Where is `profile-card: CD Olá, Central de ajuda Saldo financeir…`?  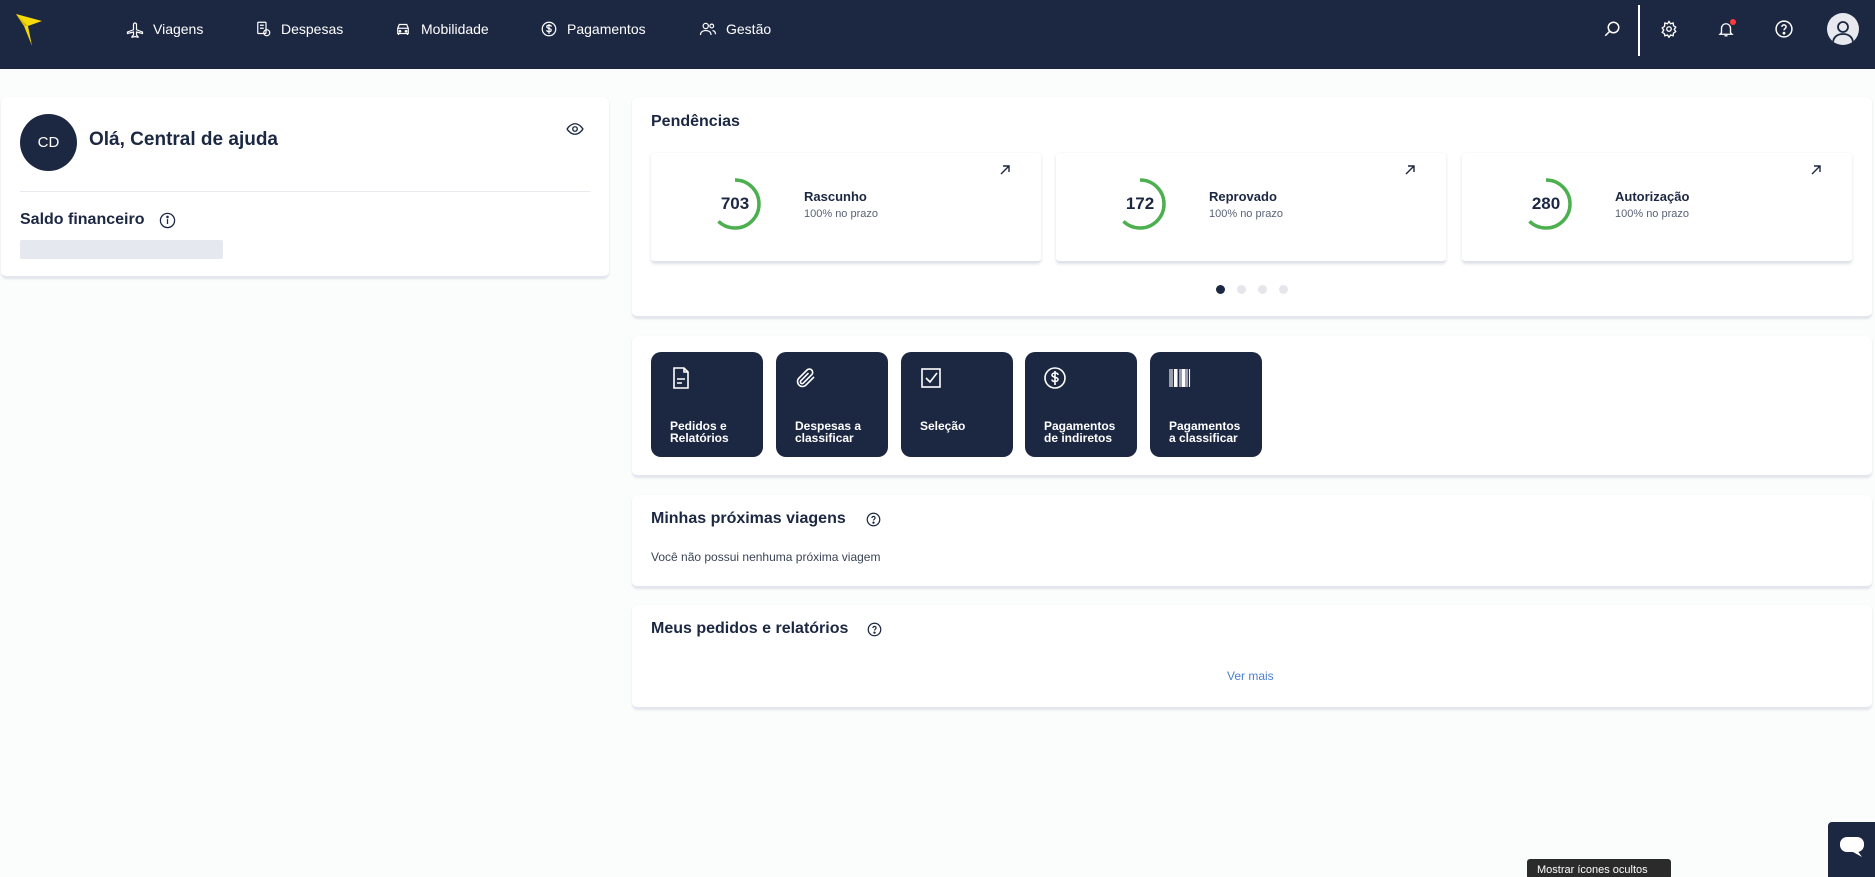
profile-card: CD Olá, Central de ajuda Saldo financeir… is located at coordinates (305, 187).